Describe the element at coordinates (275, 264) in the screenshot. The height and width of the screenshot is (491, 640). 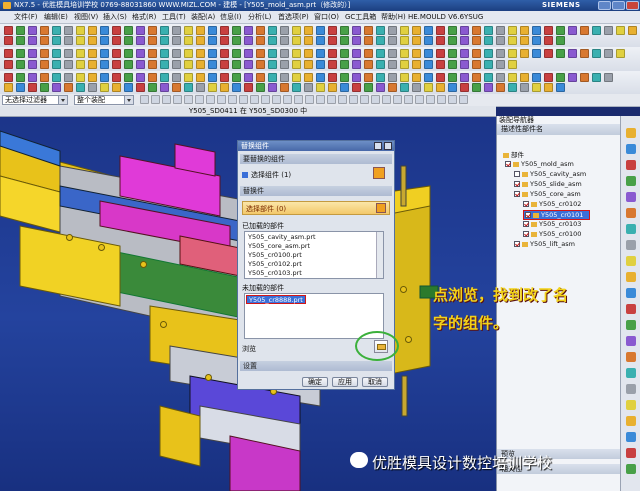
I see `list-item: Y505_cr0102.prt` at that location.